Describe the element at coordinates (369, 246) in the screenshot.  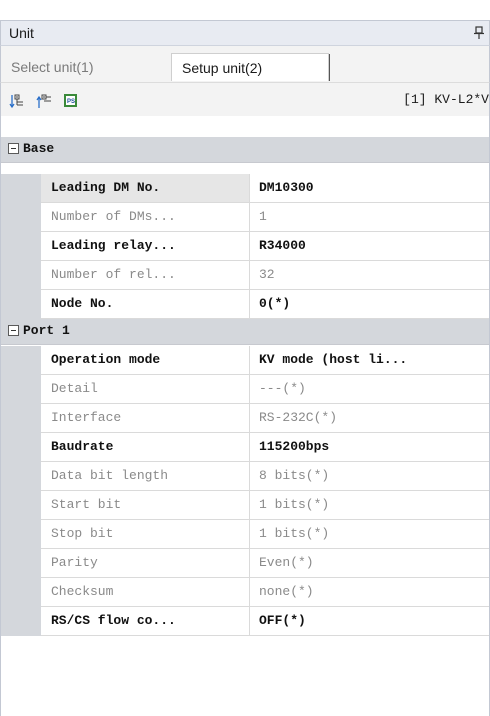
I see `property-value: R34000` at that location.